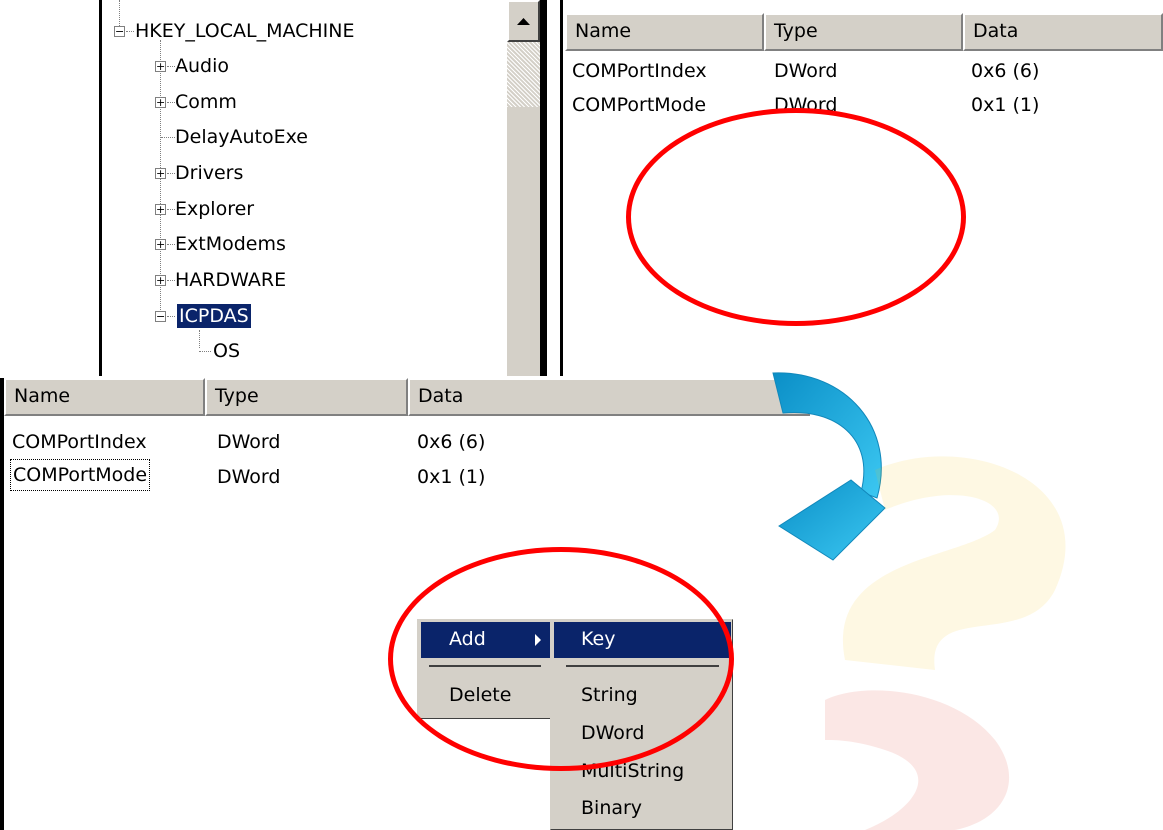  I want to click on list-left-border, so click(561, 188).